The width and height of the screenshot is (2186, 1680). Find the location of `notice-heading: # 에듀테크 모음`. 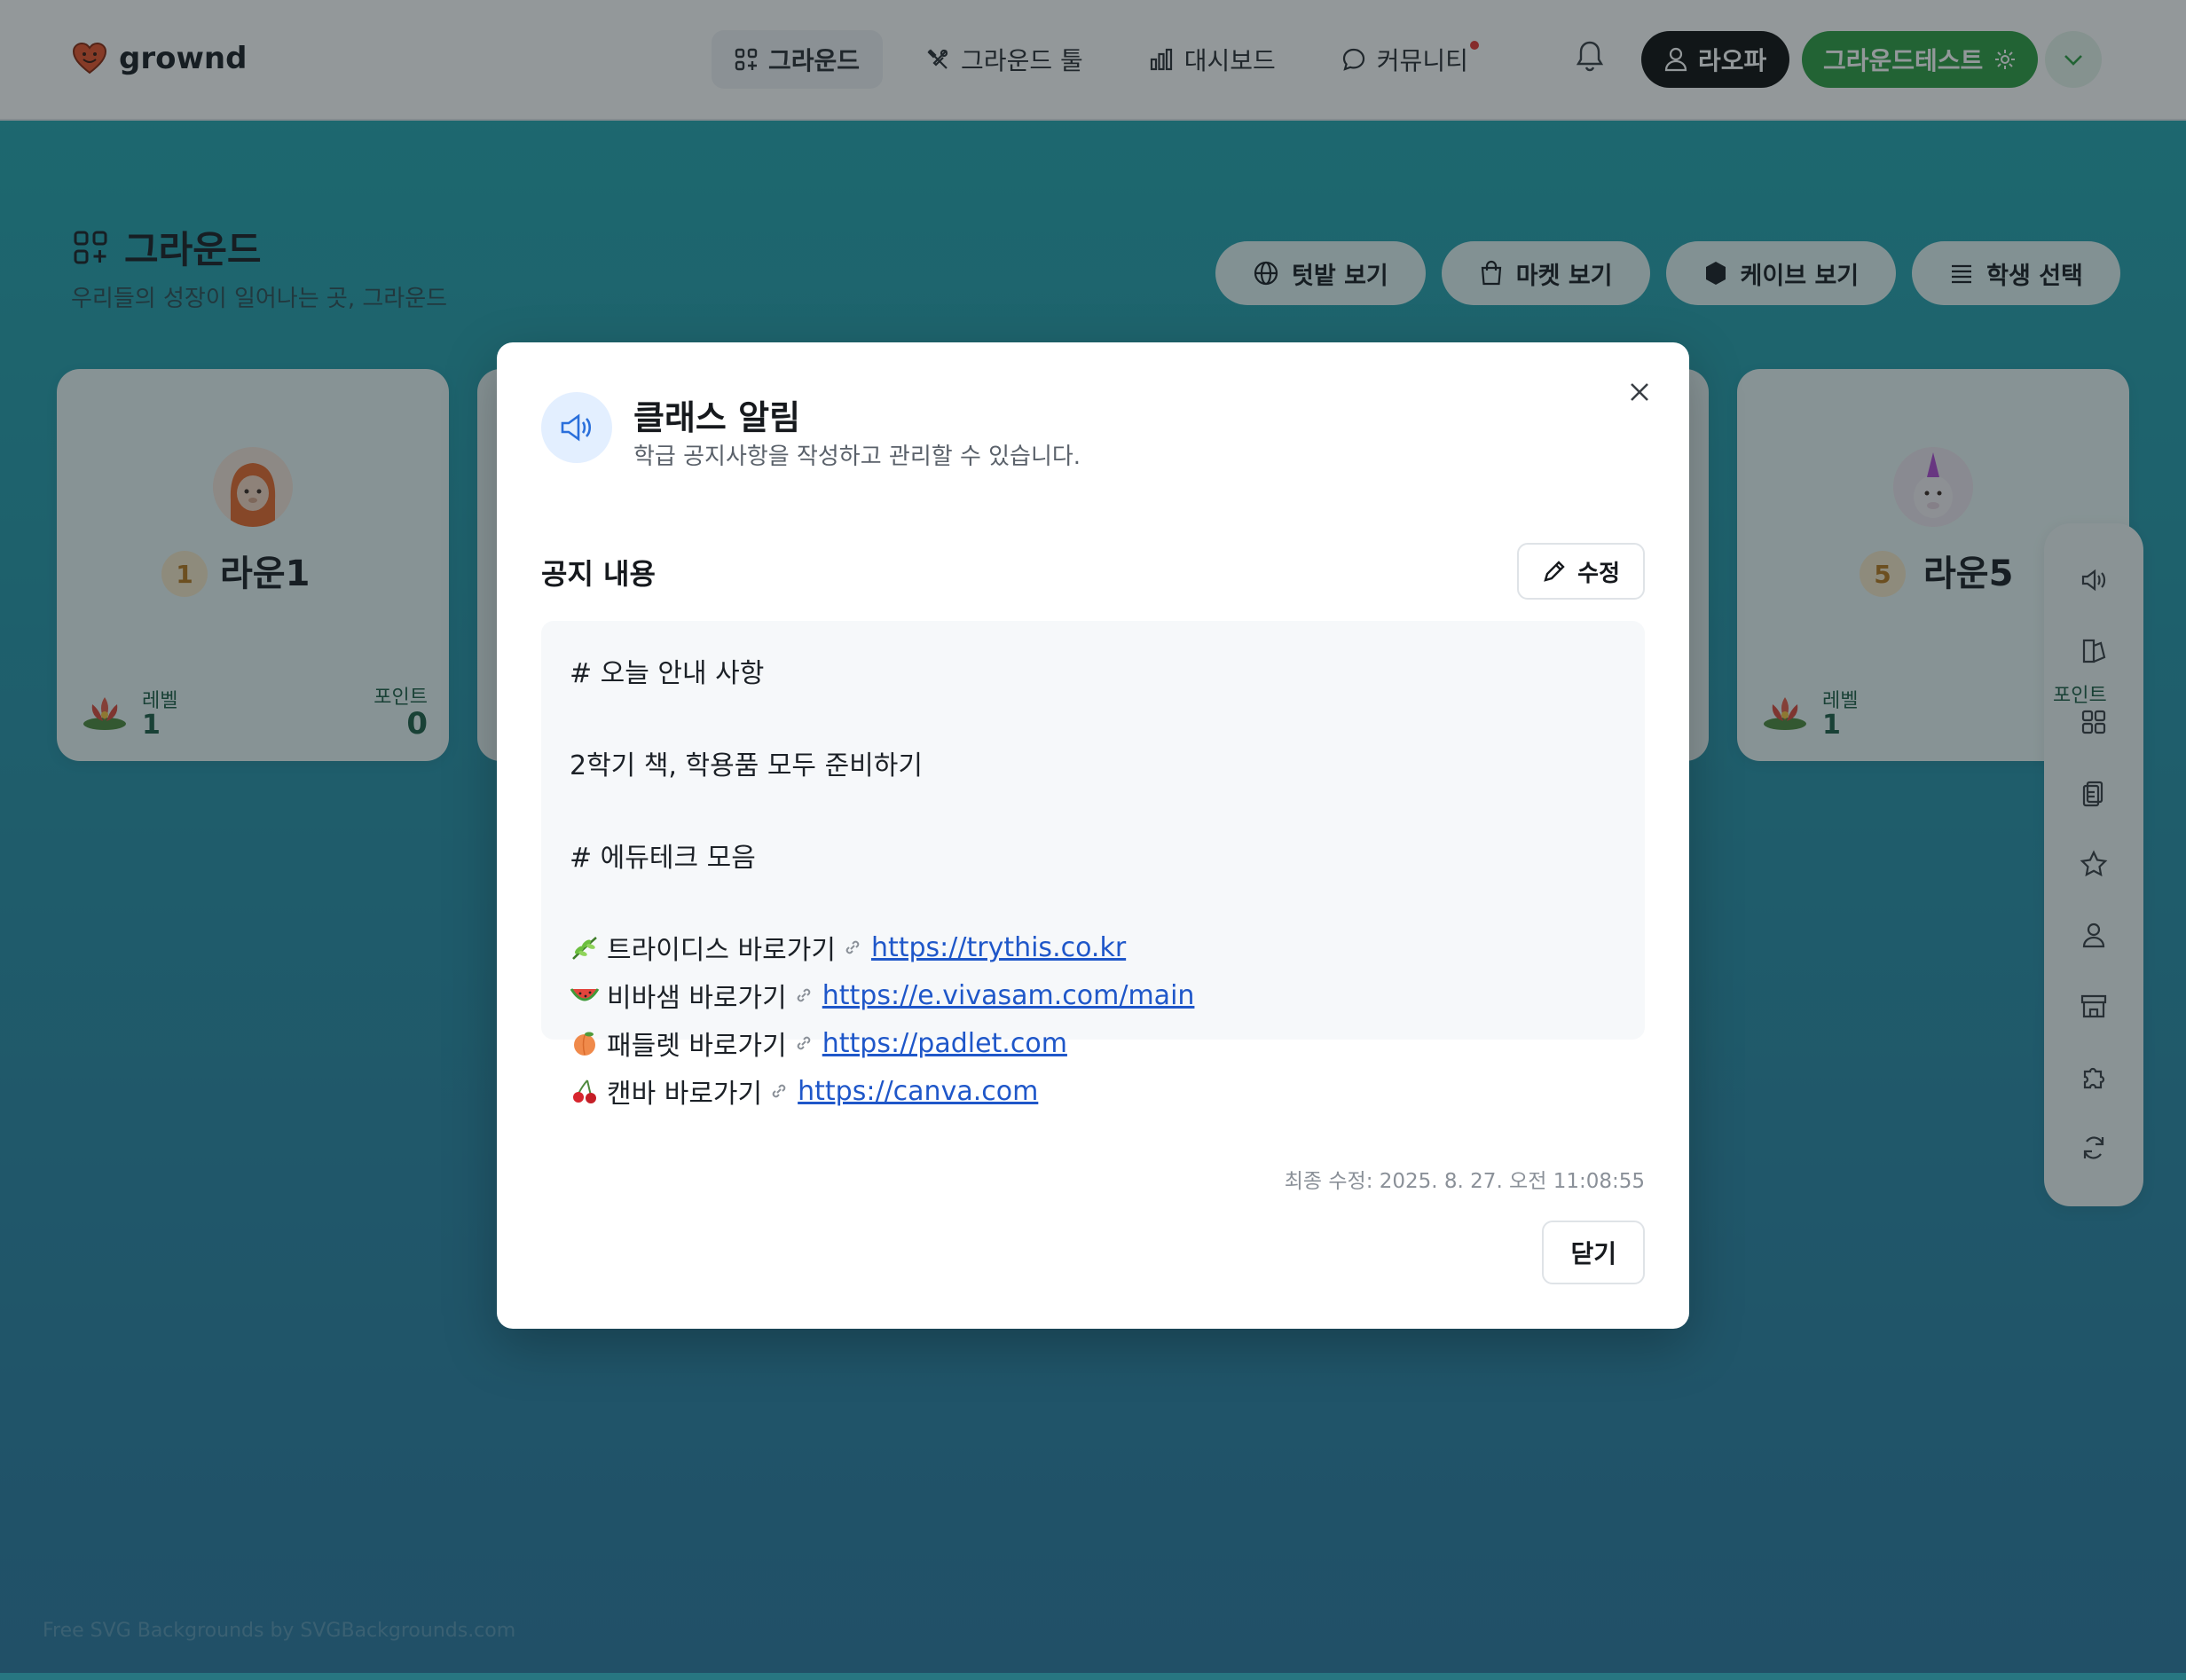

notice-heading: # 에듀테크 모음 is located at coordinates (663, 858).